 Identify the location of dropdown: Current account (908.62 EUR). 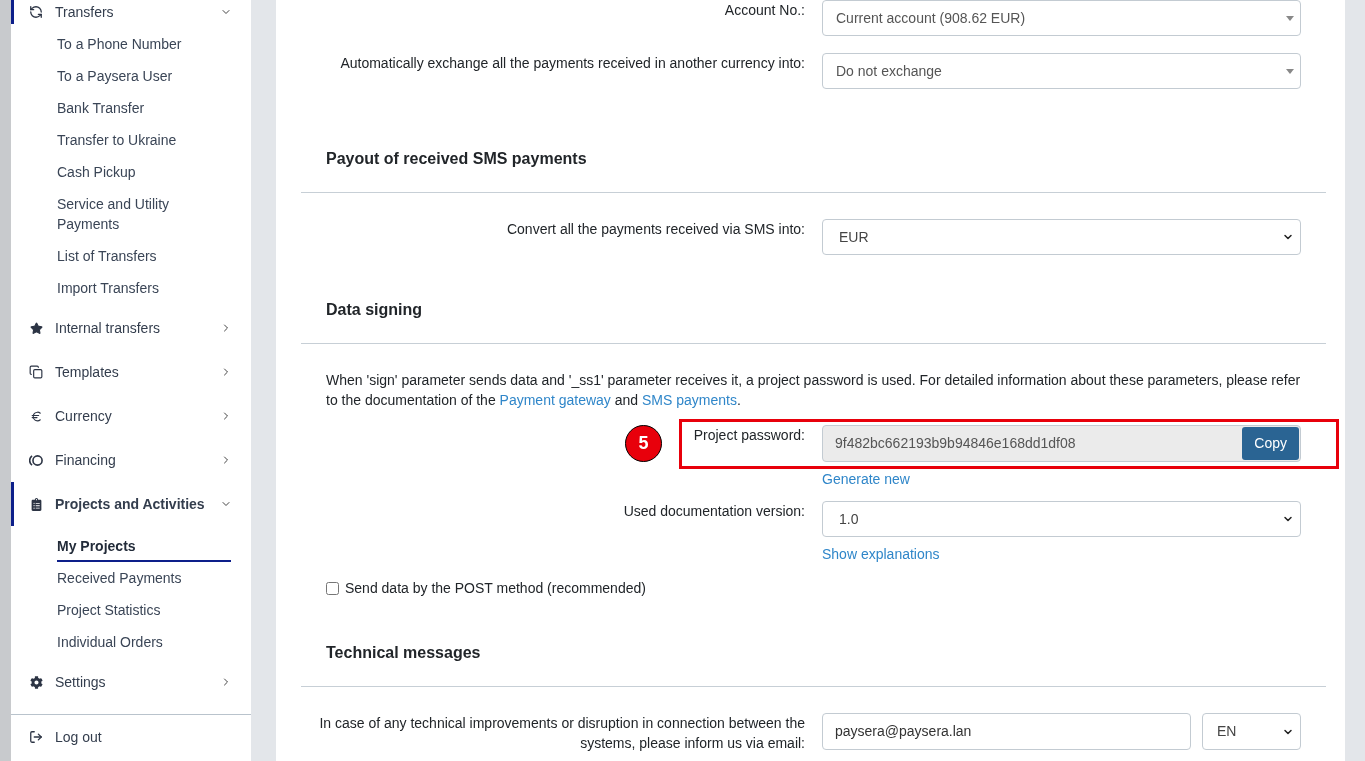
(1061, 18).